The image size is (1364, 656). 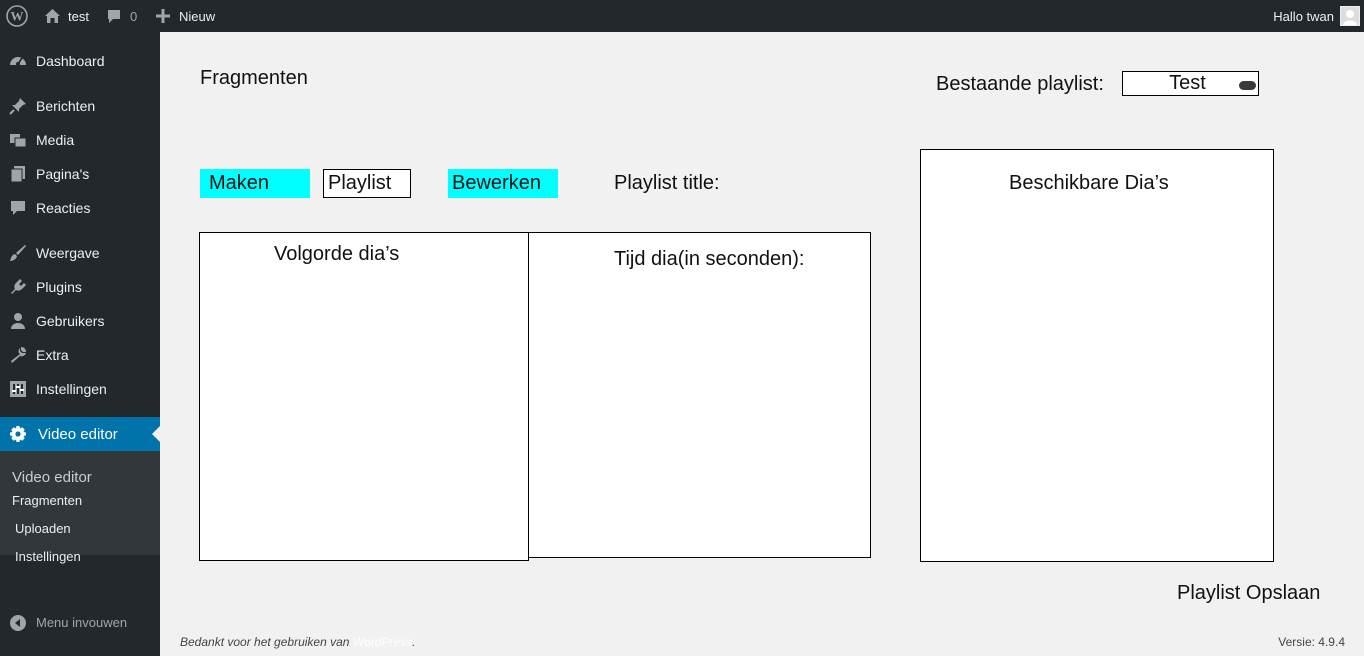 I want to click on sidebar-item-label: Video editor, so click(x=78, y=434).